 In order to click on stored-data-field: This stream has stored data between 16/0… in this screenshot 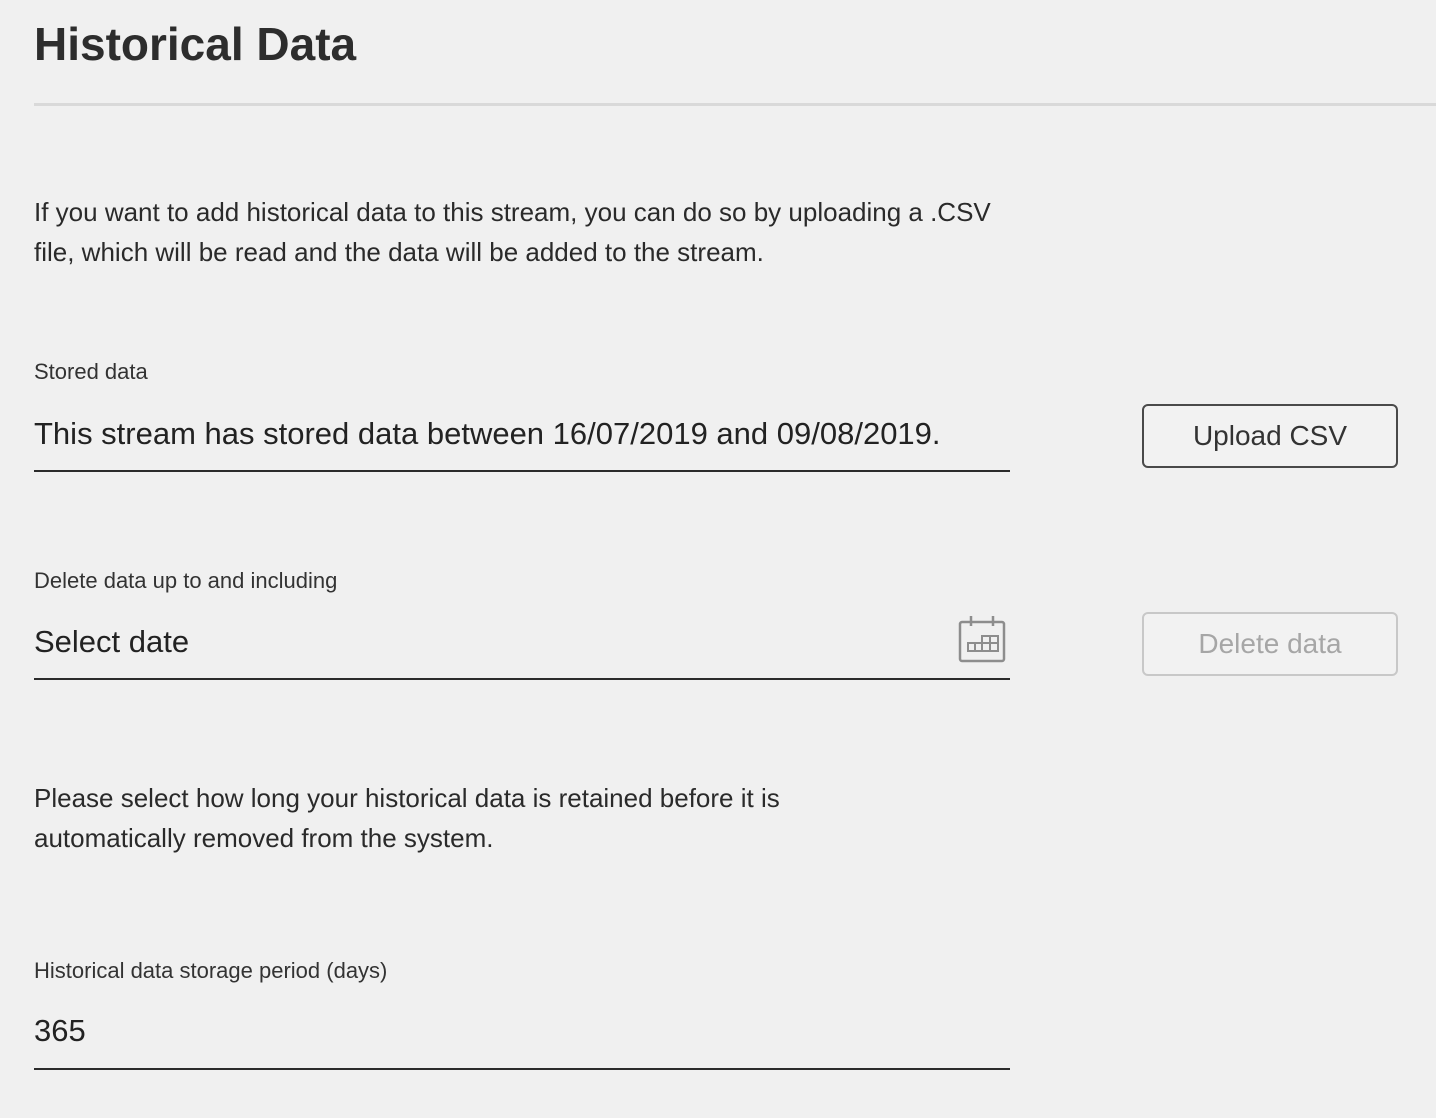, I will do `click(522, 438)`.